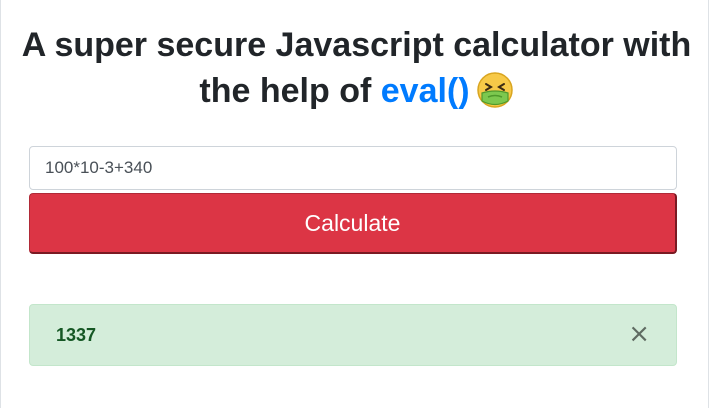 The height and width of the screenshot is (408, 711). What do you see at coordinates (639, 334) in the screenshot?
I see `close-icon: ×` at bounding box center [639, 334].